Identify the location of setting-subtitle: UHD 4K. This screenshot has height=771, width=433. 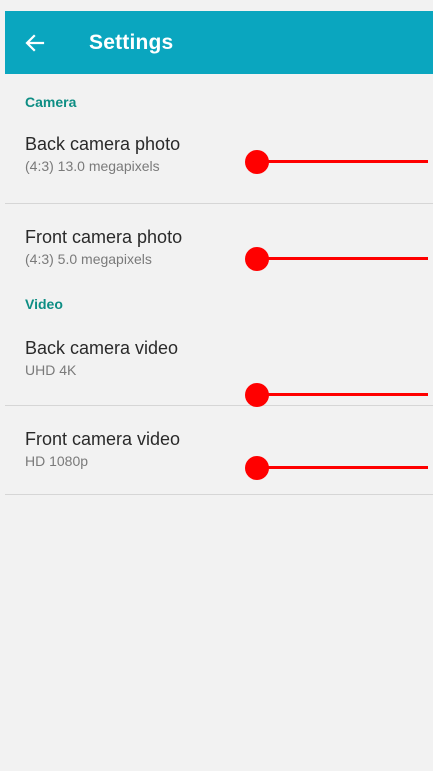
(51, 370).